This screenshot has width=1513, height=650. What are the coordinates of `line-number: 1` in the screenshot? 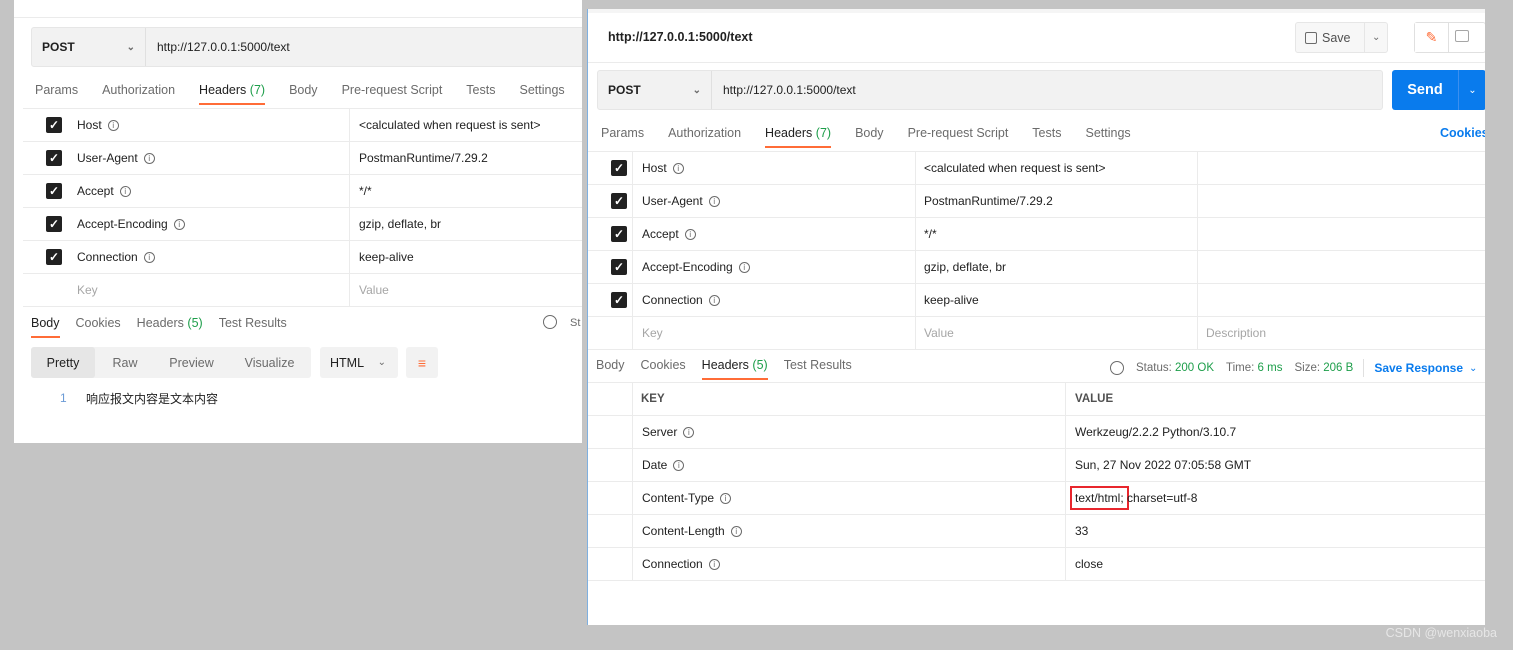 It's located at (63, 398).